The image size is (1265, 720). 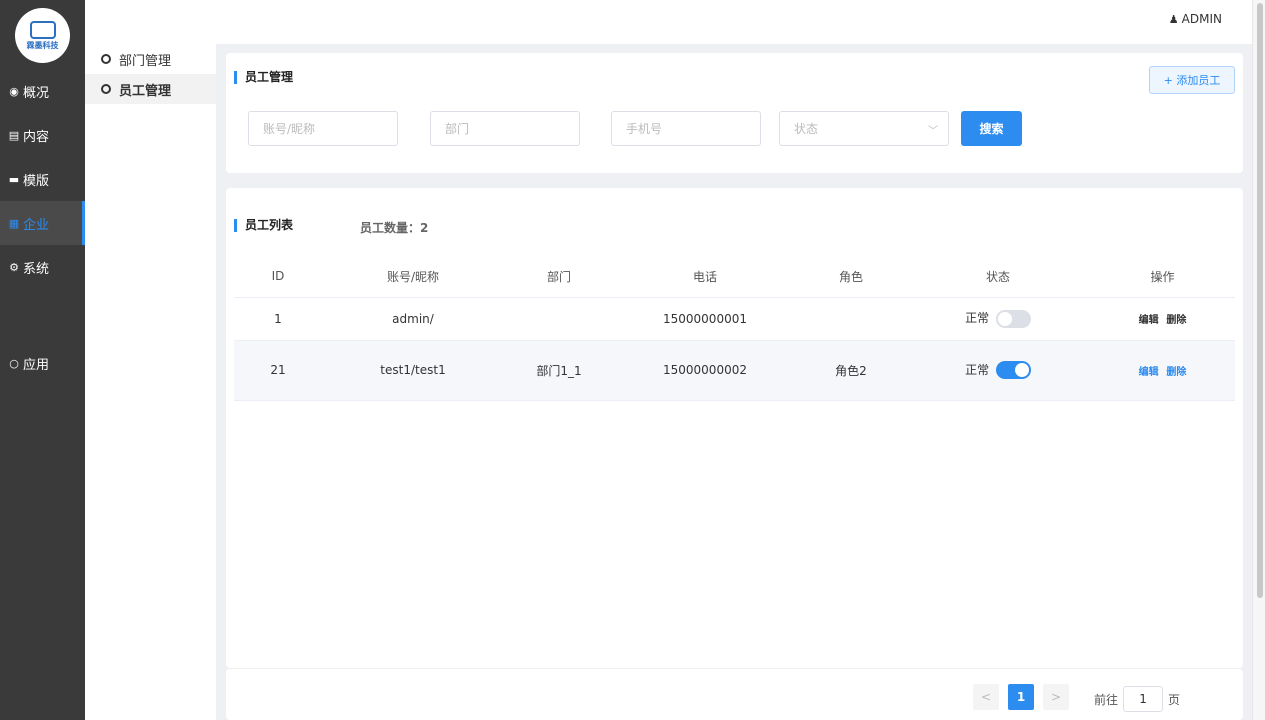 What do you see at coordinates (36, 269) in the screenshot?
I see `sidebar-item-label: 系统` at bounding box center [36, 269].